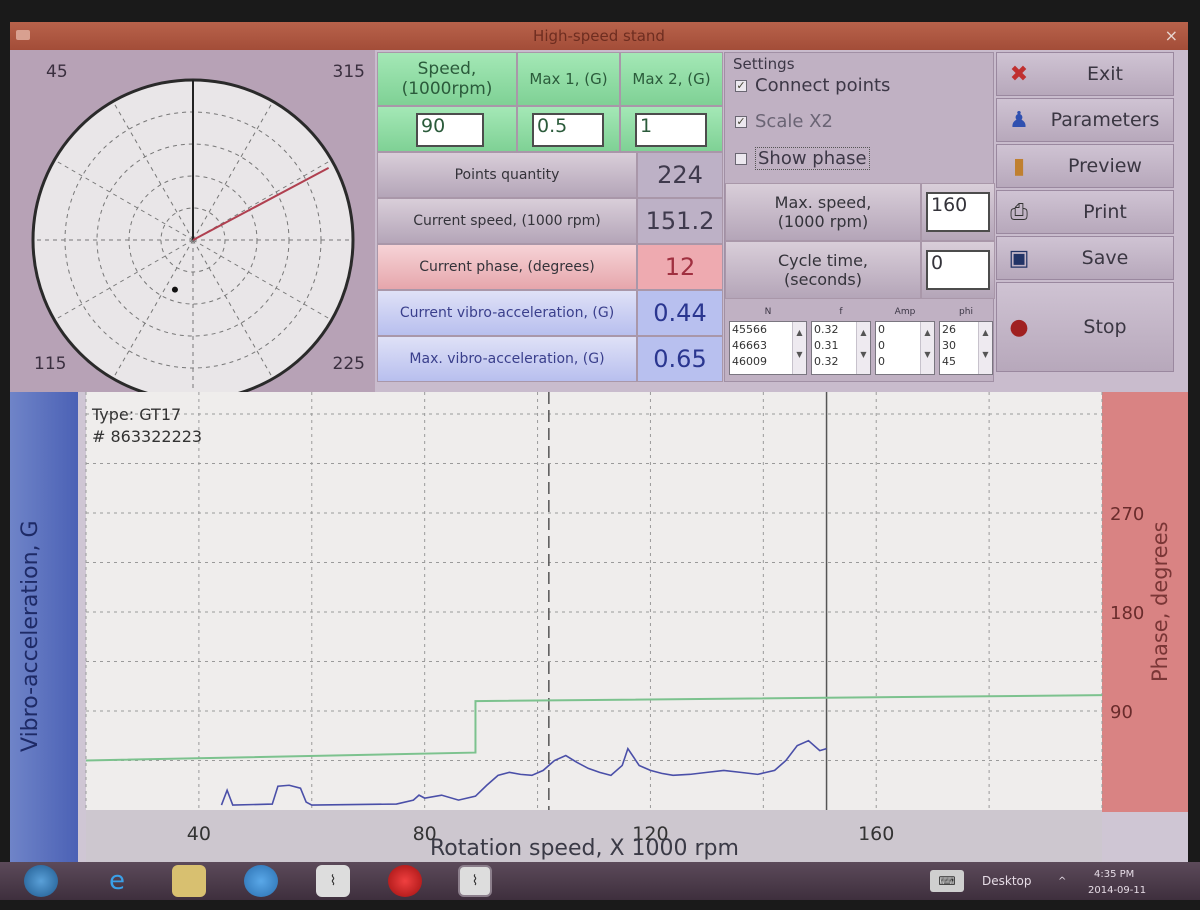 This screenshot has width=1200, height=910. Describe the element at coordinates (475, 881) in the screenshot. I see `active-chart-app-icon: ⌇` at that location.